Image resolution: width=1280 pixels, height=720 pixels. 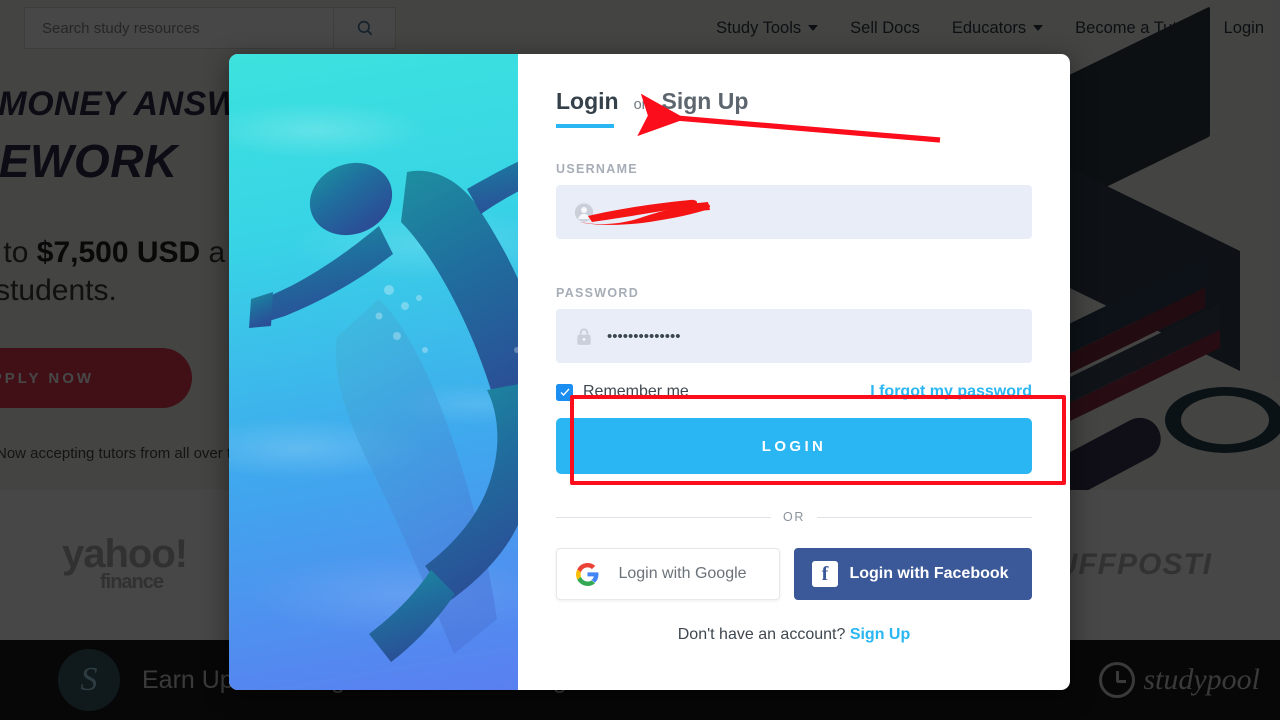 What do you see at coordinates (794, 446) in the screenshot?
I see `login-button: LOGIN` at bounding box center [794, 446].